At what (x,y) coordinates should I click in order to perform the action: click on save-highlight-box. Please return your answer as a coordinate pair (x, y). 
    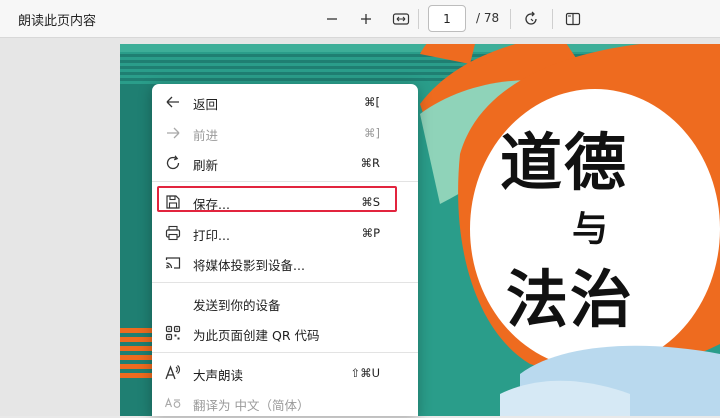
    Looking at the image, I should click on (277, 199).